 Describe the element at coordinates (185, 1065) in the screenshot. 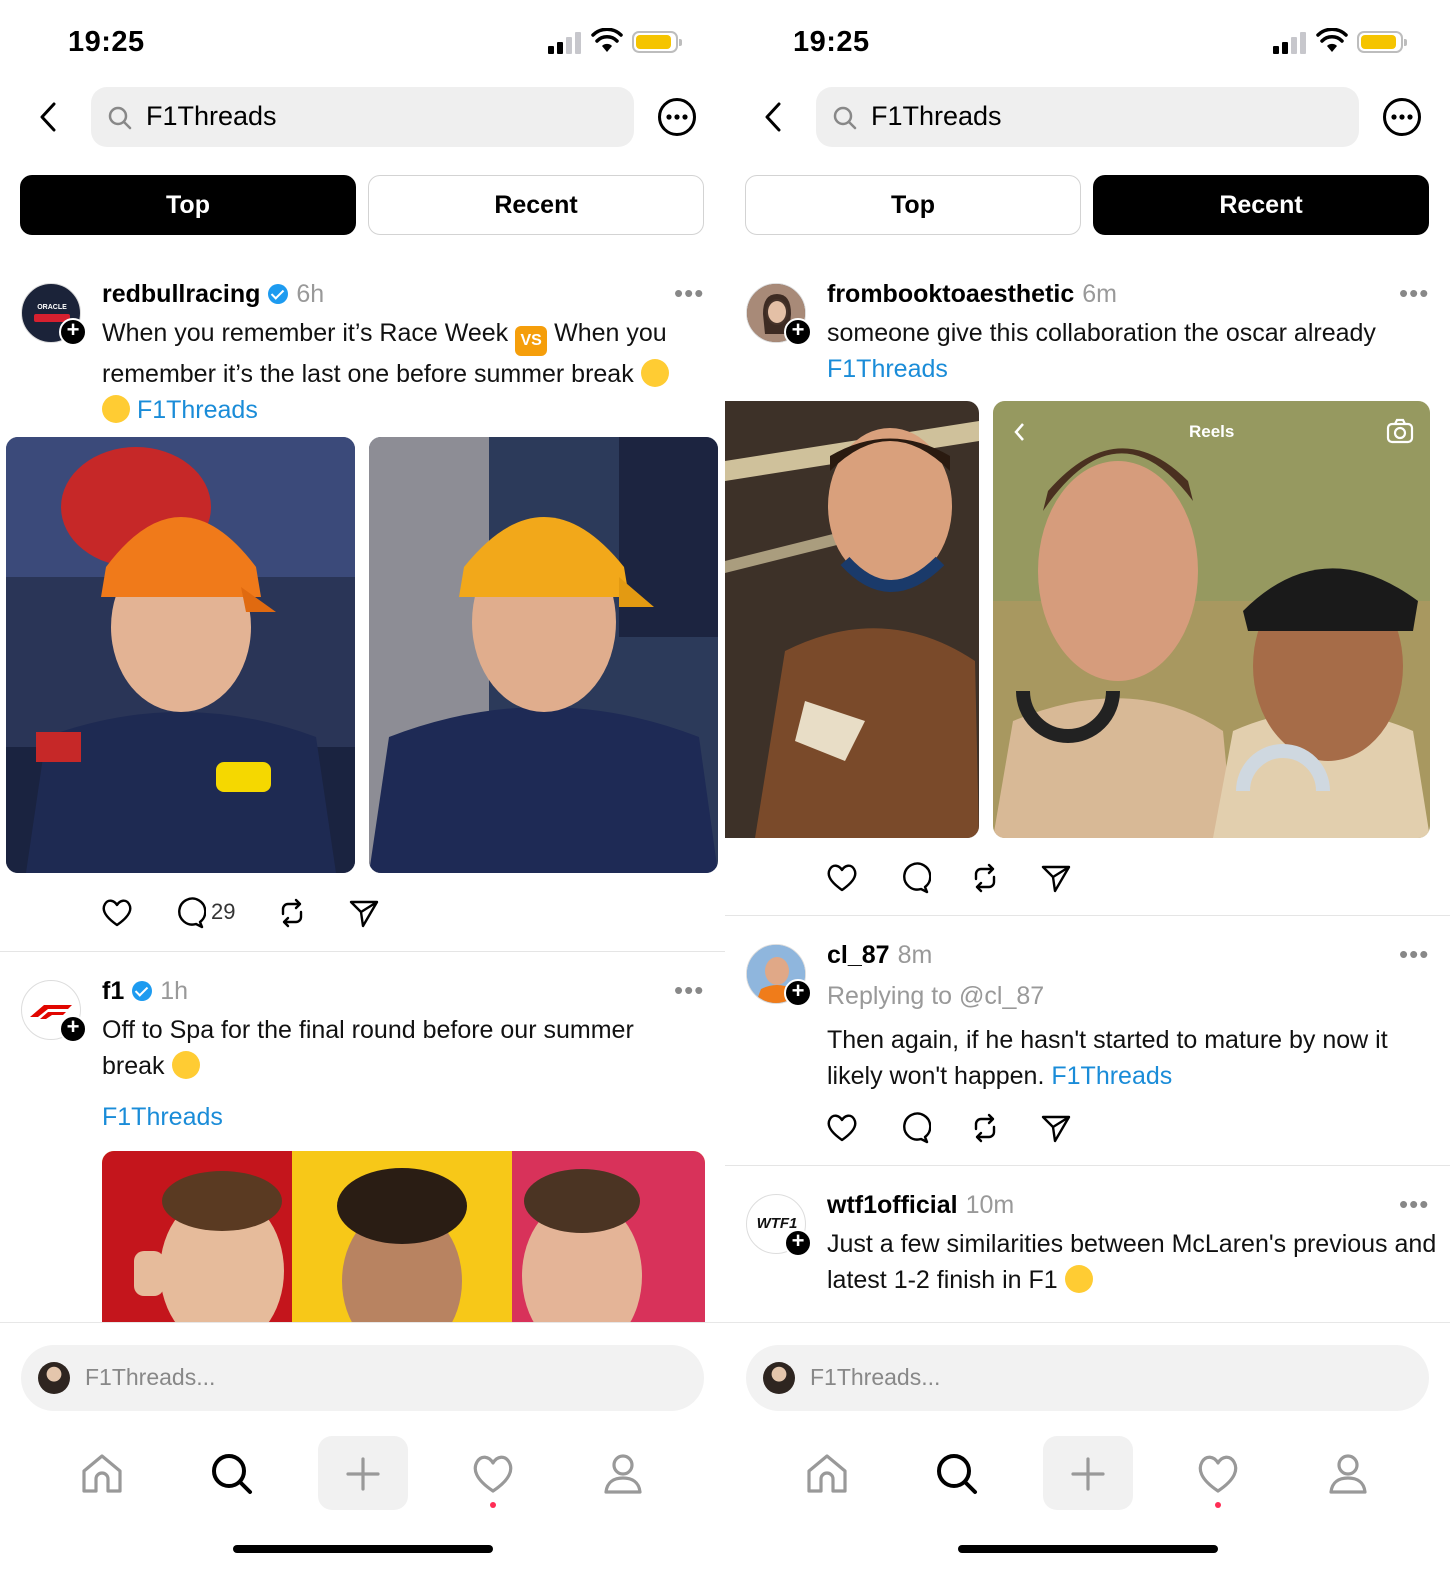

I see `sunglasses-emoji-icon` at that location.